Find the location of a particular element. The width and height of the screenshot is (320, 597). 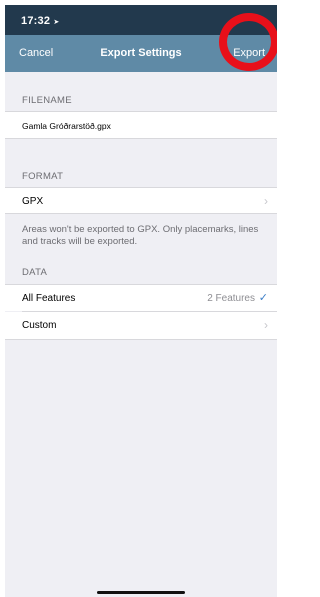

format-value: GPX is located at coordinates (33, 201).